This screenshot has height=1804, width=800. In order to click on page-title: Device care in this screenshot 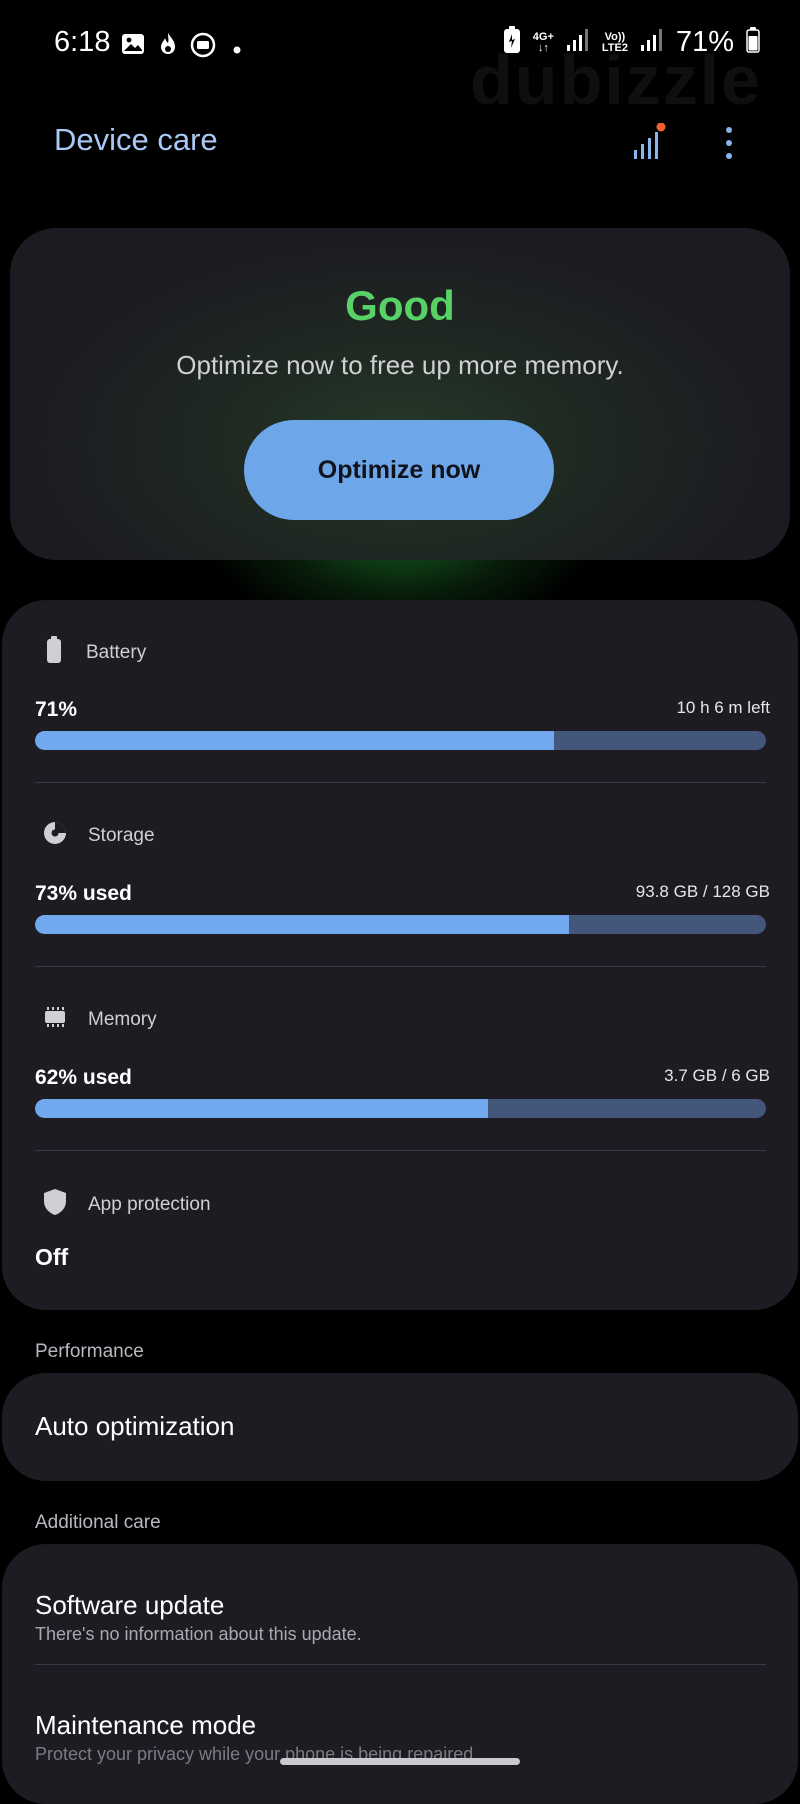, I will do `click(136, 139)`.